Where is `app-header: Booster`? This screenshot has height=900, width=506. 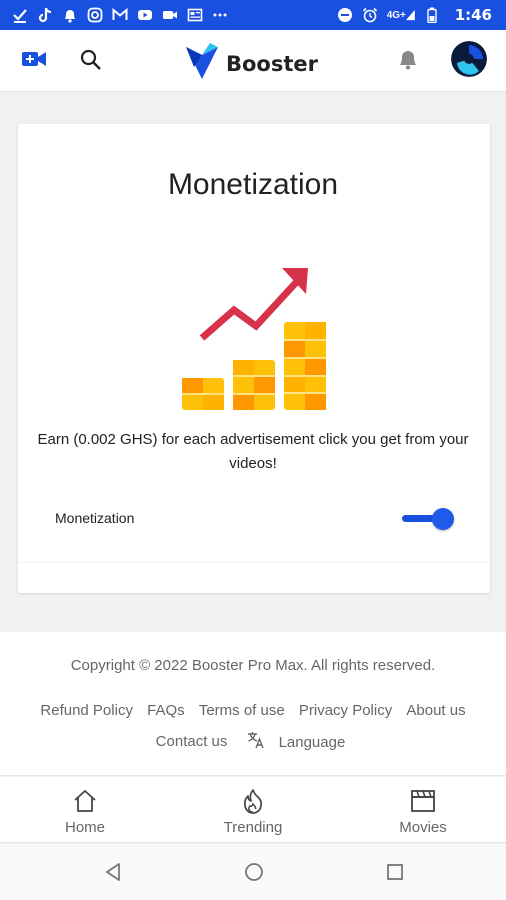
app-header: Booster is located at coordinates (253, 61).